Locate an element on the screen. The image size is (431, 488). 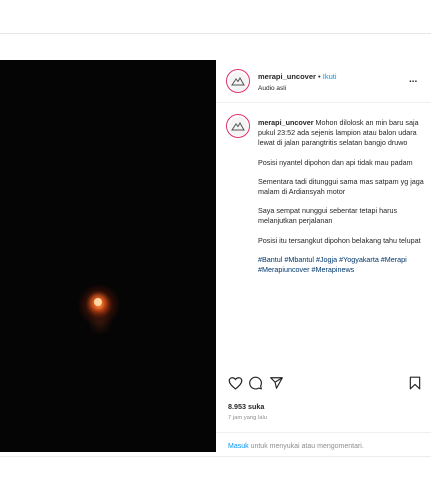
caption-username: merapi_uncover is located at coordinates (286, 122).